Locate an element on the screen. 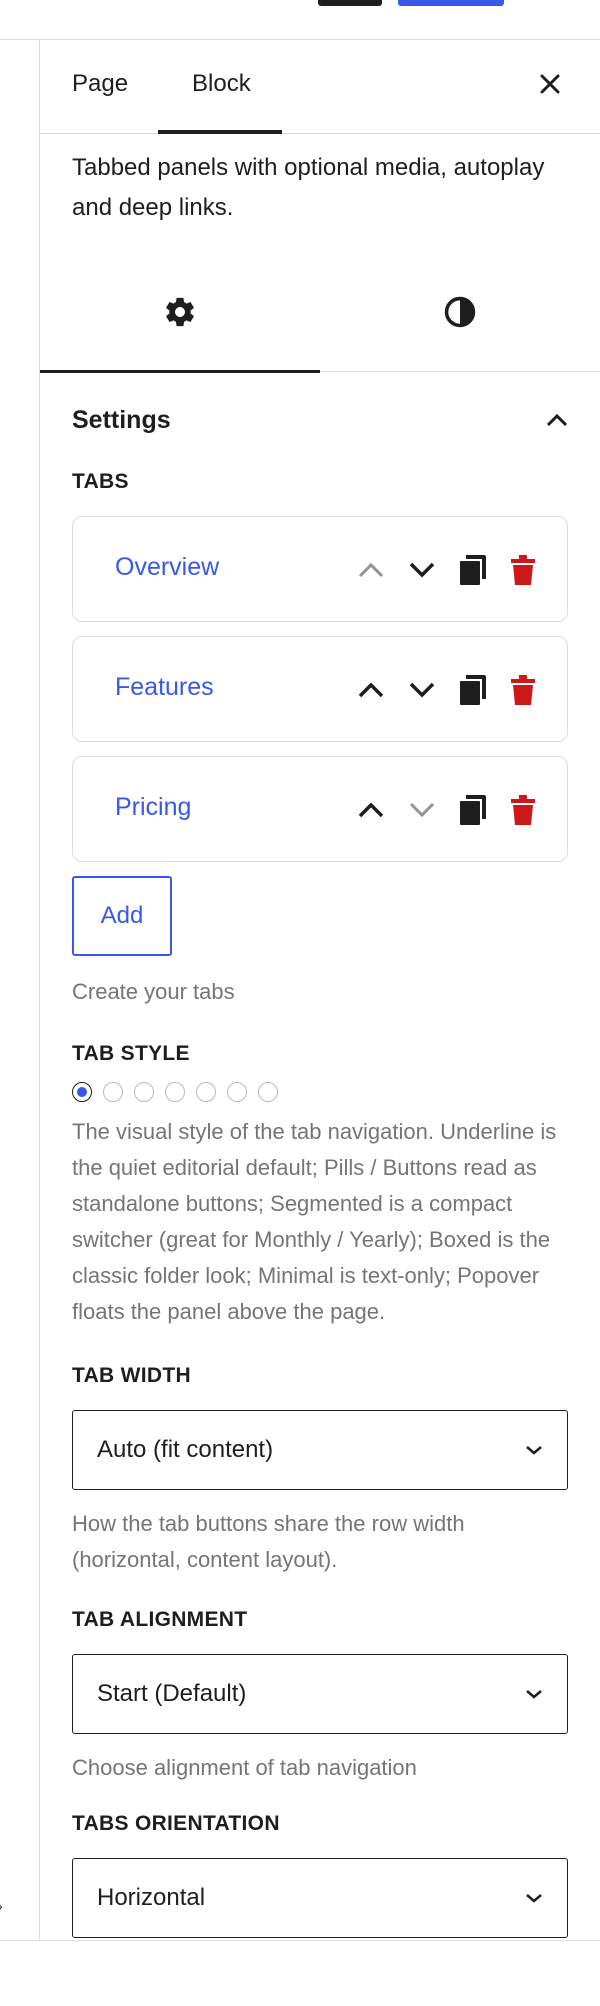  tab-style-radio-group is located at coordinates (320, 1092).